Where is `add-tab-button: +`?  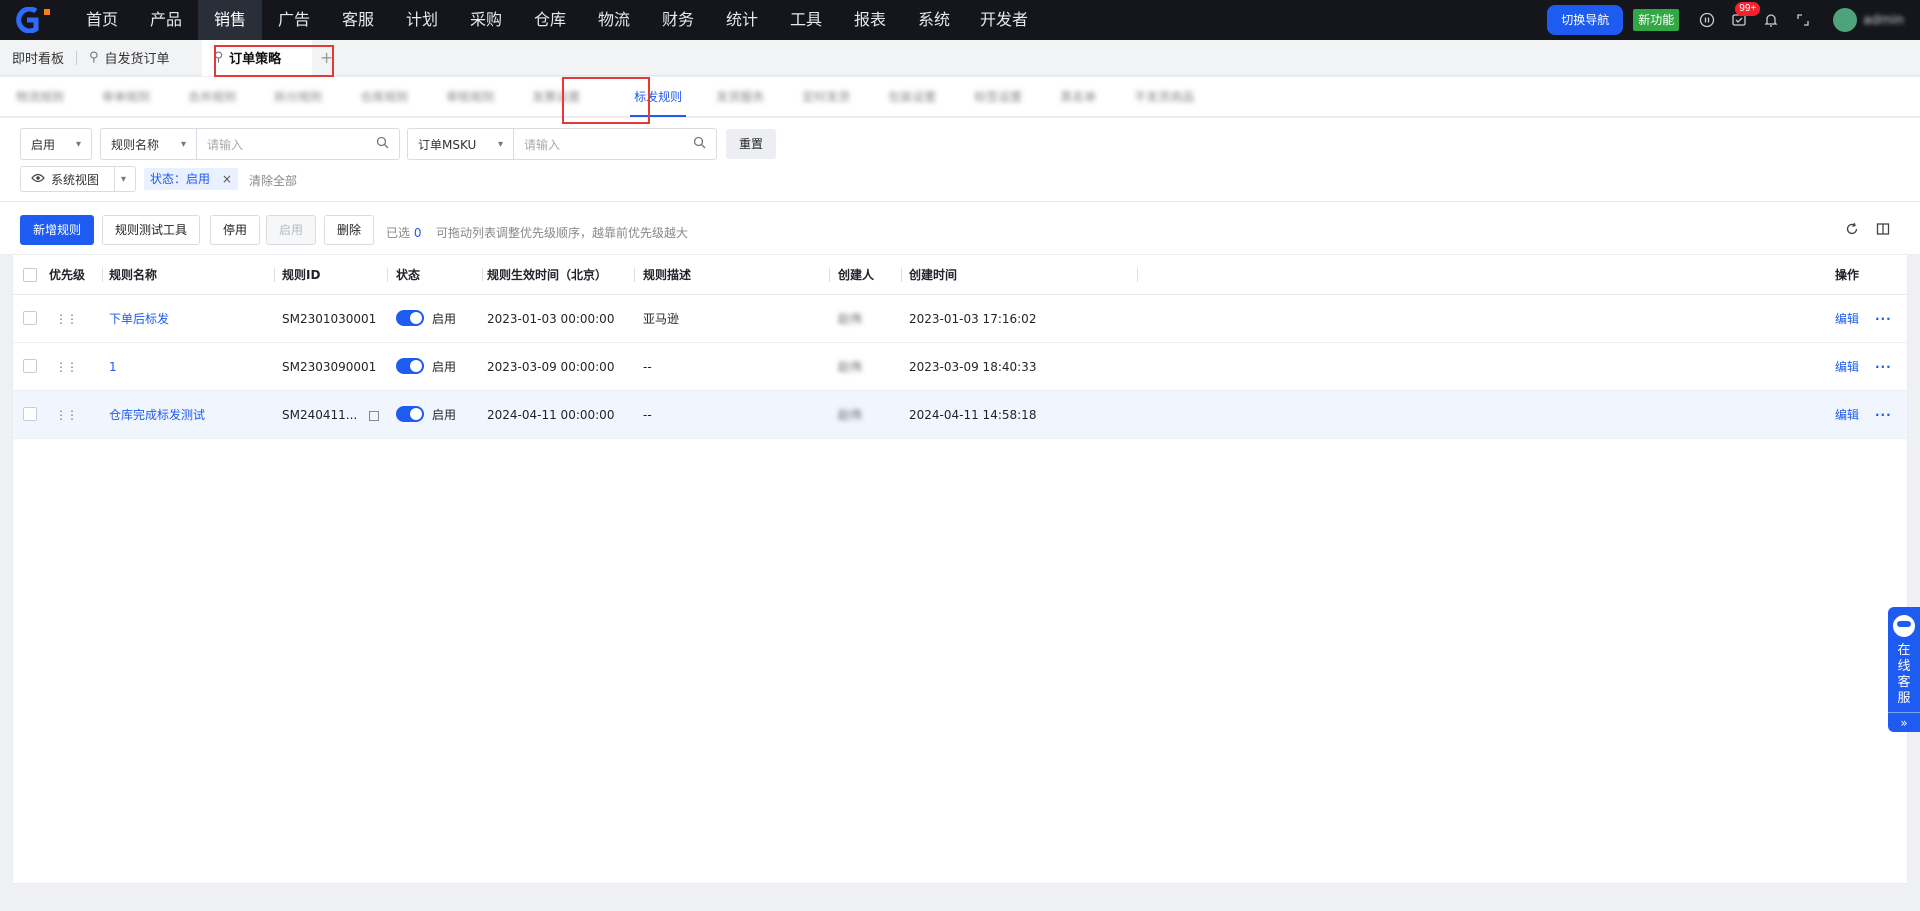
add-tab-button: + is located at coordinates (327, 57).